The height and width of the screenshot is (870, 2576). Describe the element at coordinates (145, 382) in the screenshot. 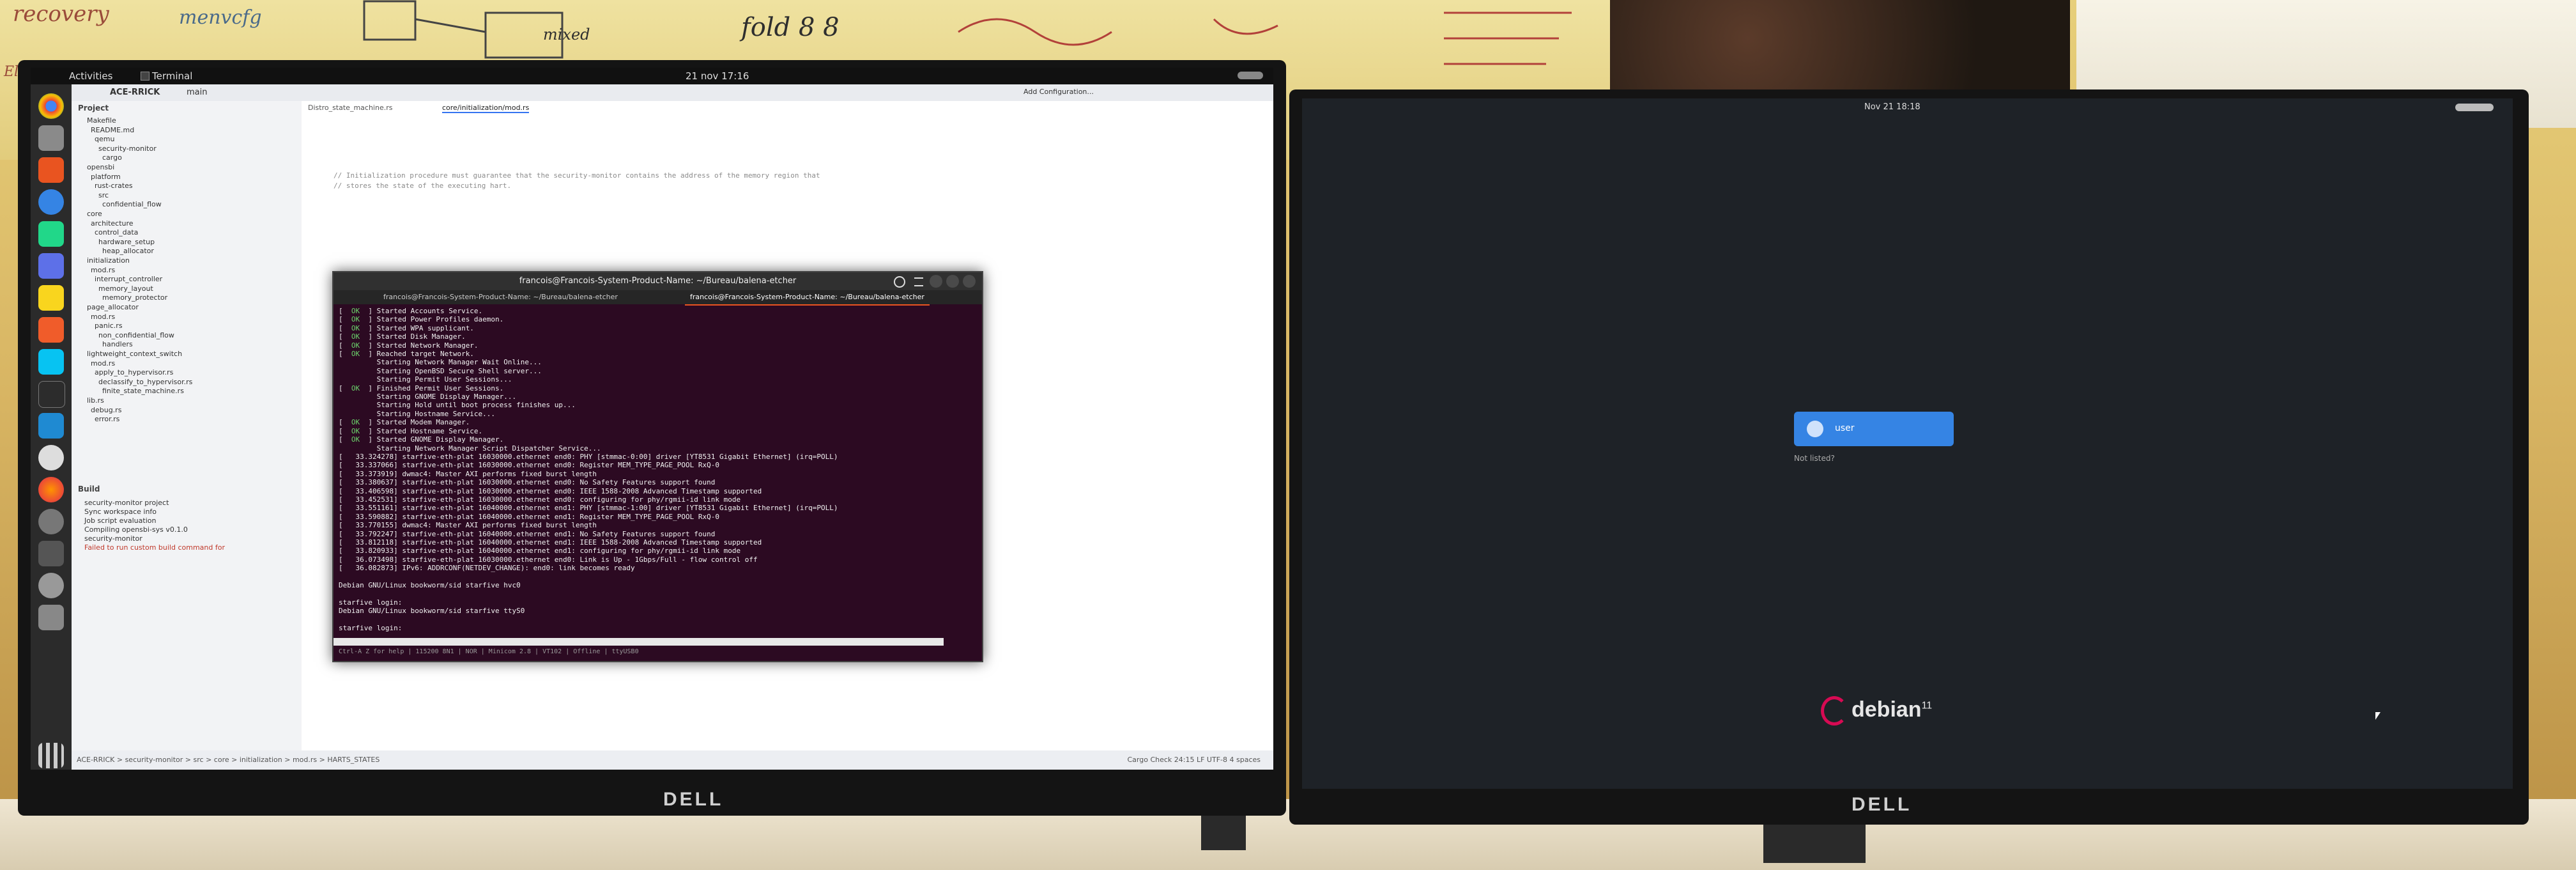

I see `tree-item: declassify_to_hypervisor.rs` at that location.